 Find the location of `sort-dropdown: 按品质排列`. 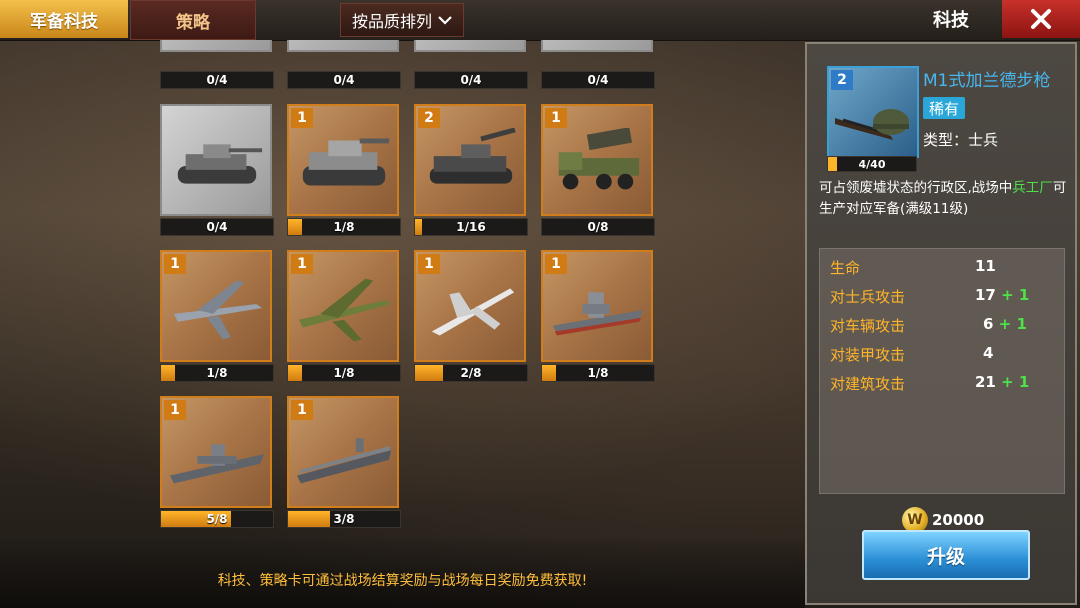

sort-dropdown: 按品质排列 is located at coordinates (402, 20).